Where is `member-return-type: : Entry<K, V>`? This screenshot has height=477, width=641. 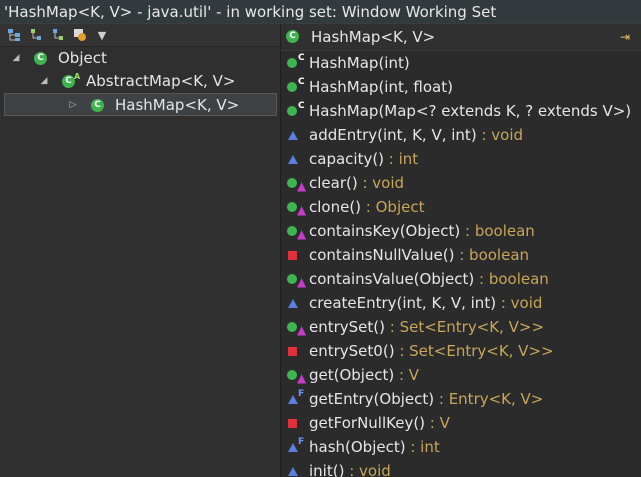
member-return-type: : Entry<K, V> is located at coordinates (489, 399).